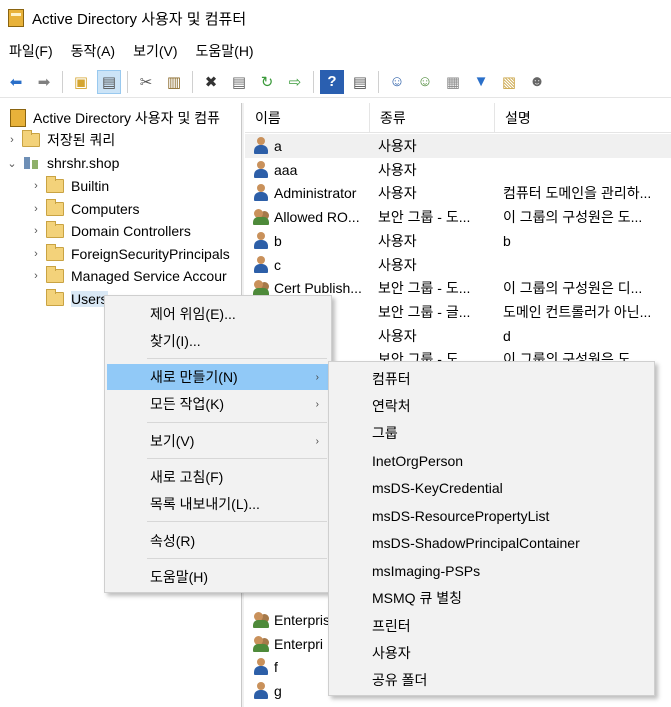  Describe the element at coordinates (425, 82) in the screenshot. I see `new-group-icon: ☺` at that location.